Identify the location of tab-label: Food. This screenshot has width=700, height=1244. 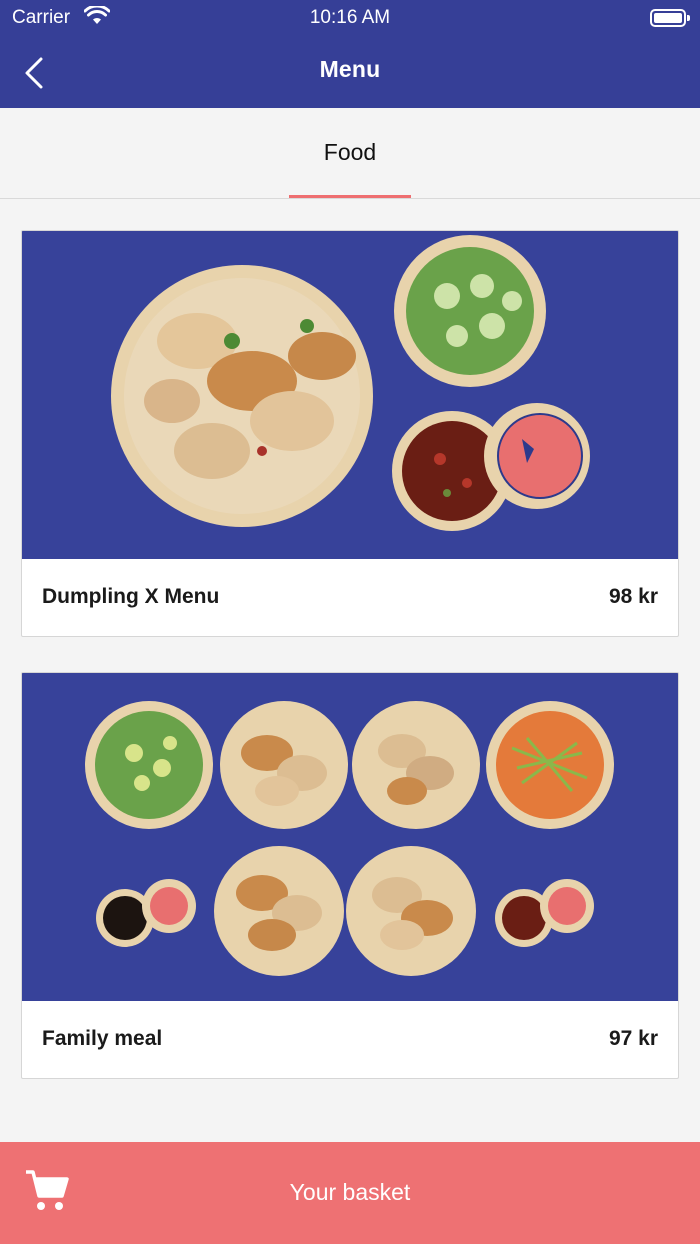
(350, 152).